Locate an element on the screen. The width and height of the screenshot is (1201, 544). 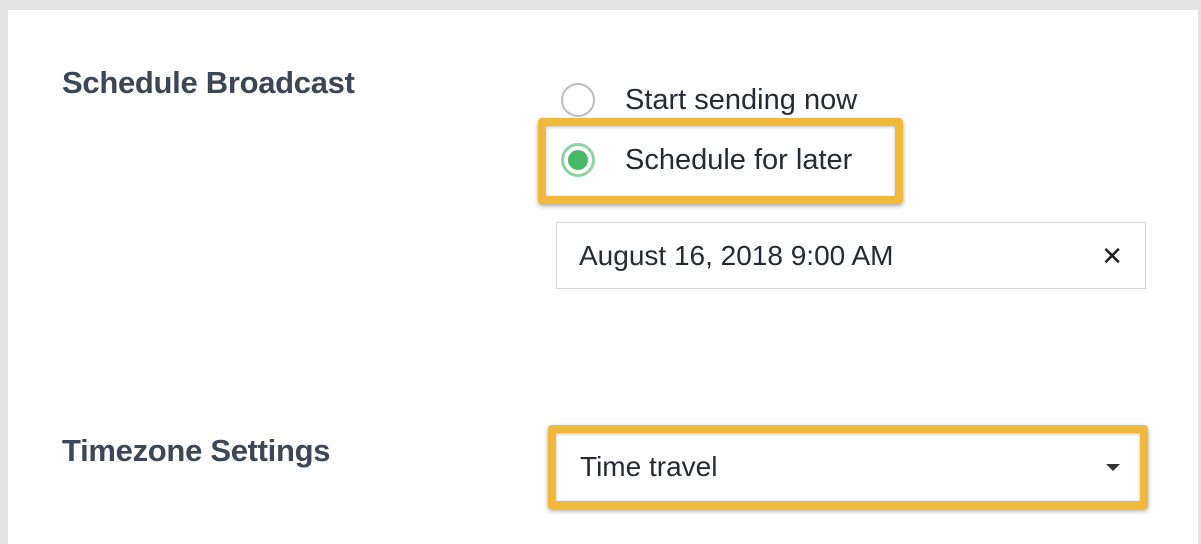
radio-schedule-later: Schedule for later is located at coordinates (706, 160).